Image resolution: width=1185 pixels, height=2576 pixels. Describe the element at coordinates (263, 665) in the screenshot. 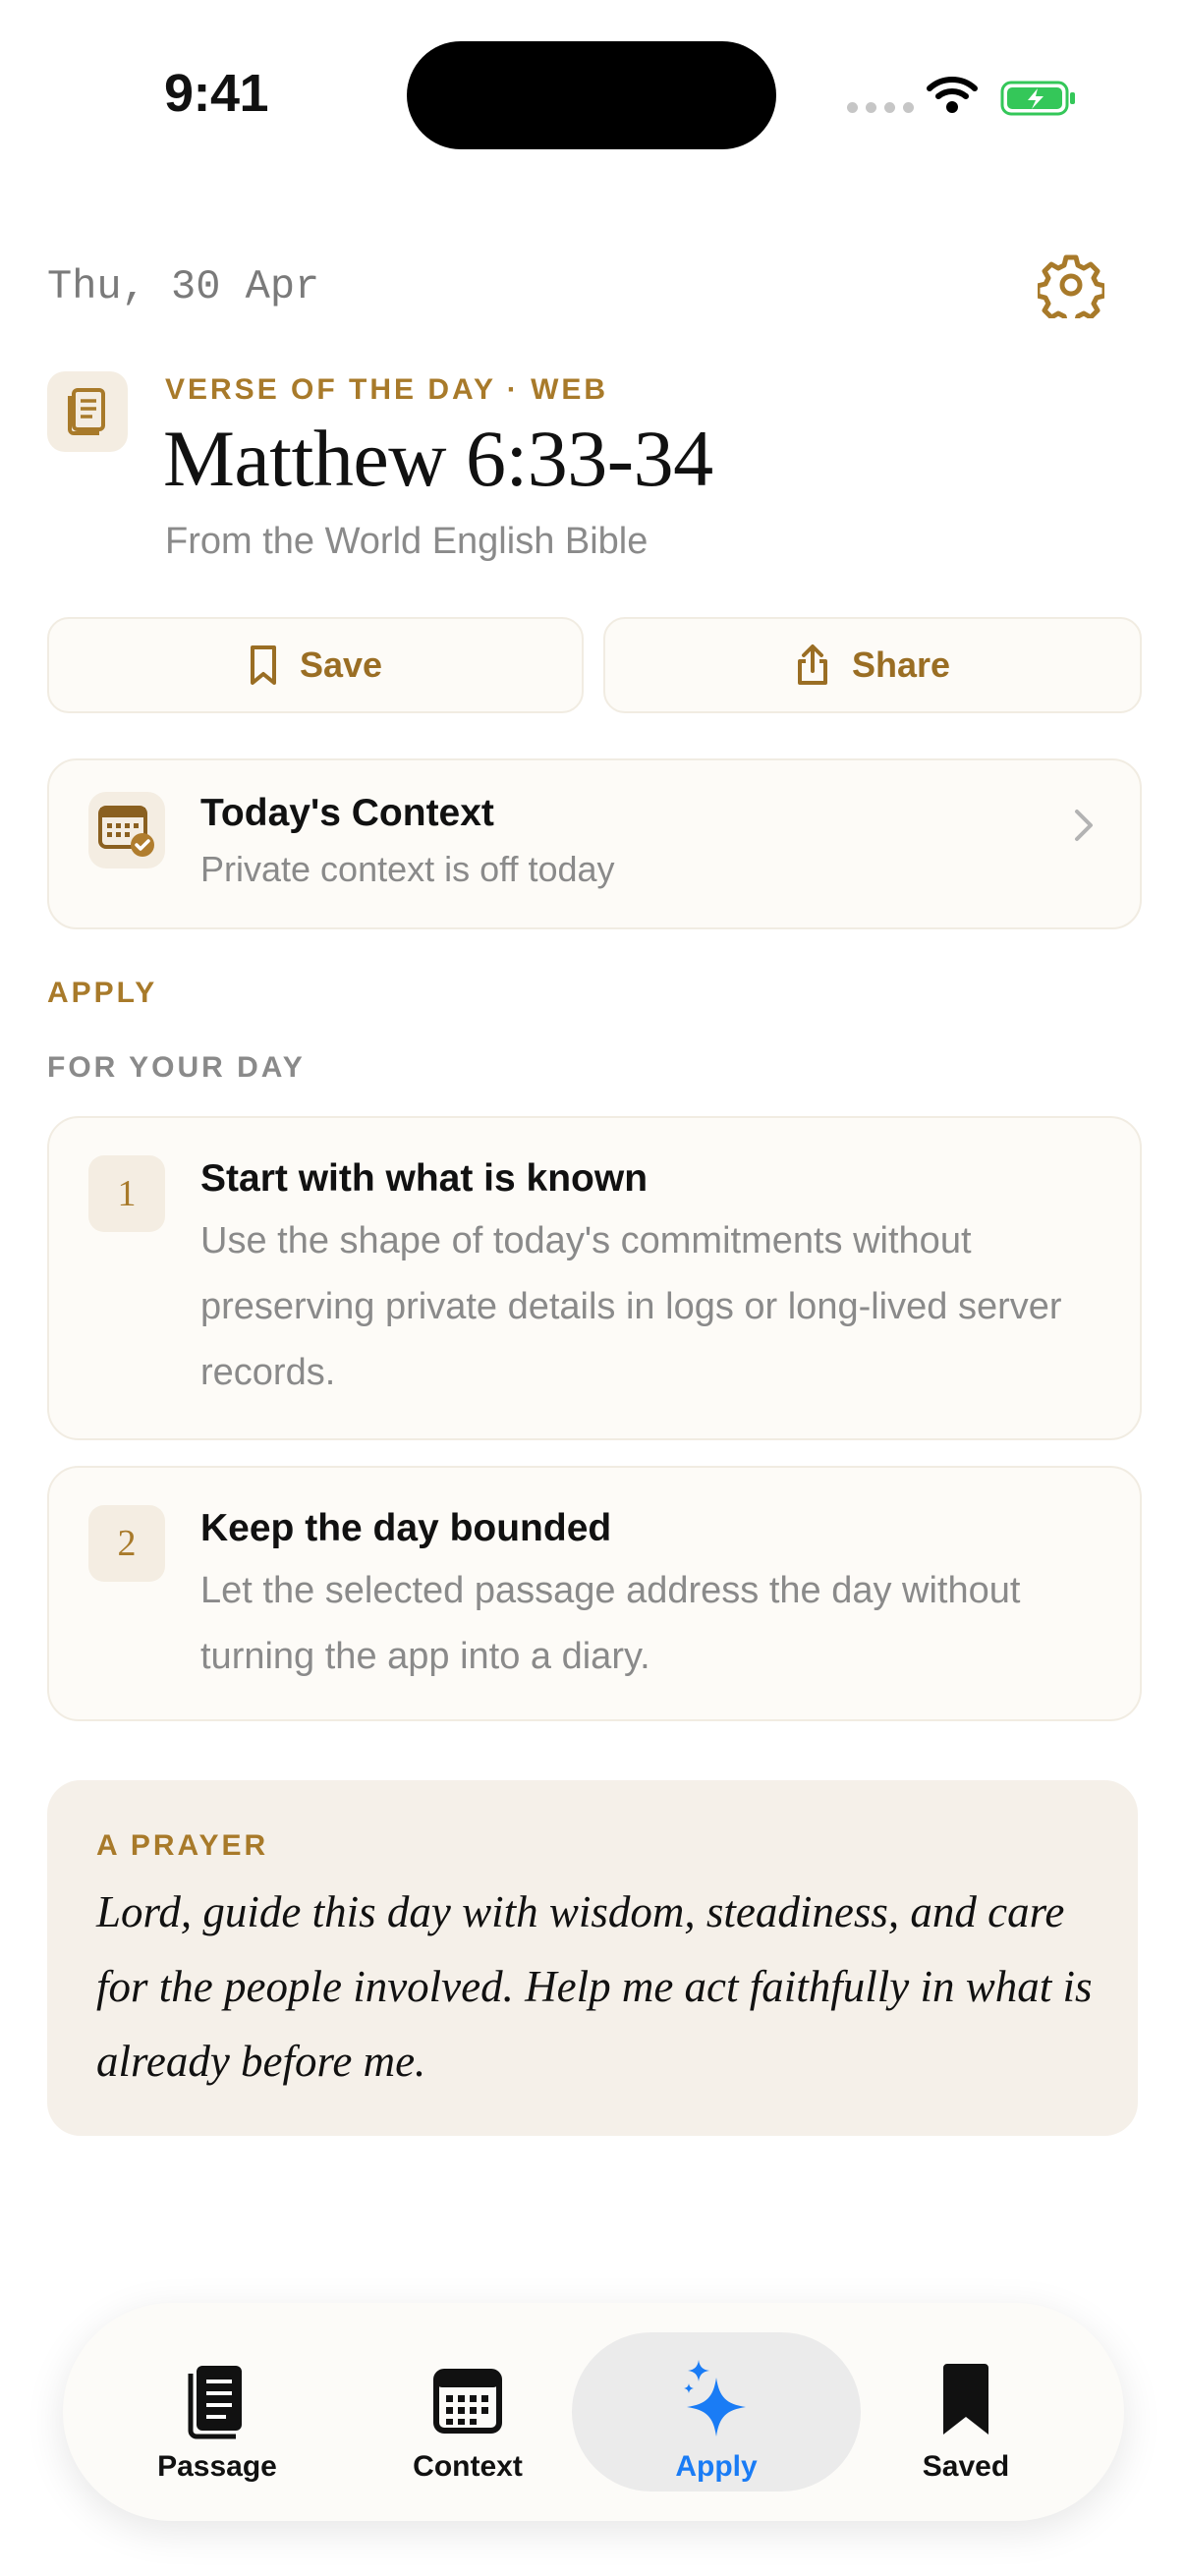

I see `bookmark-outline-icon` at that location.